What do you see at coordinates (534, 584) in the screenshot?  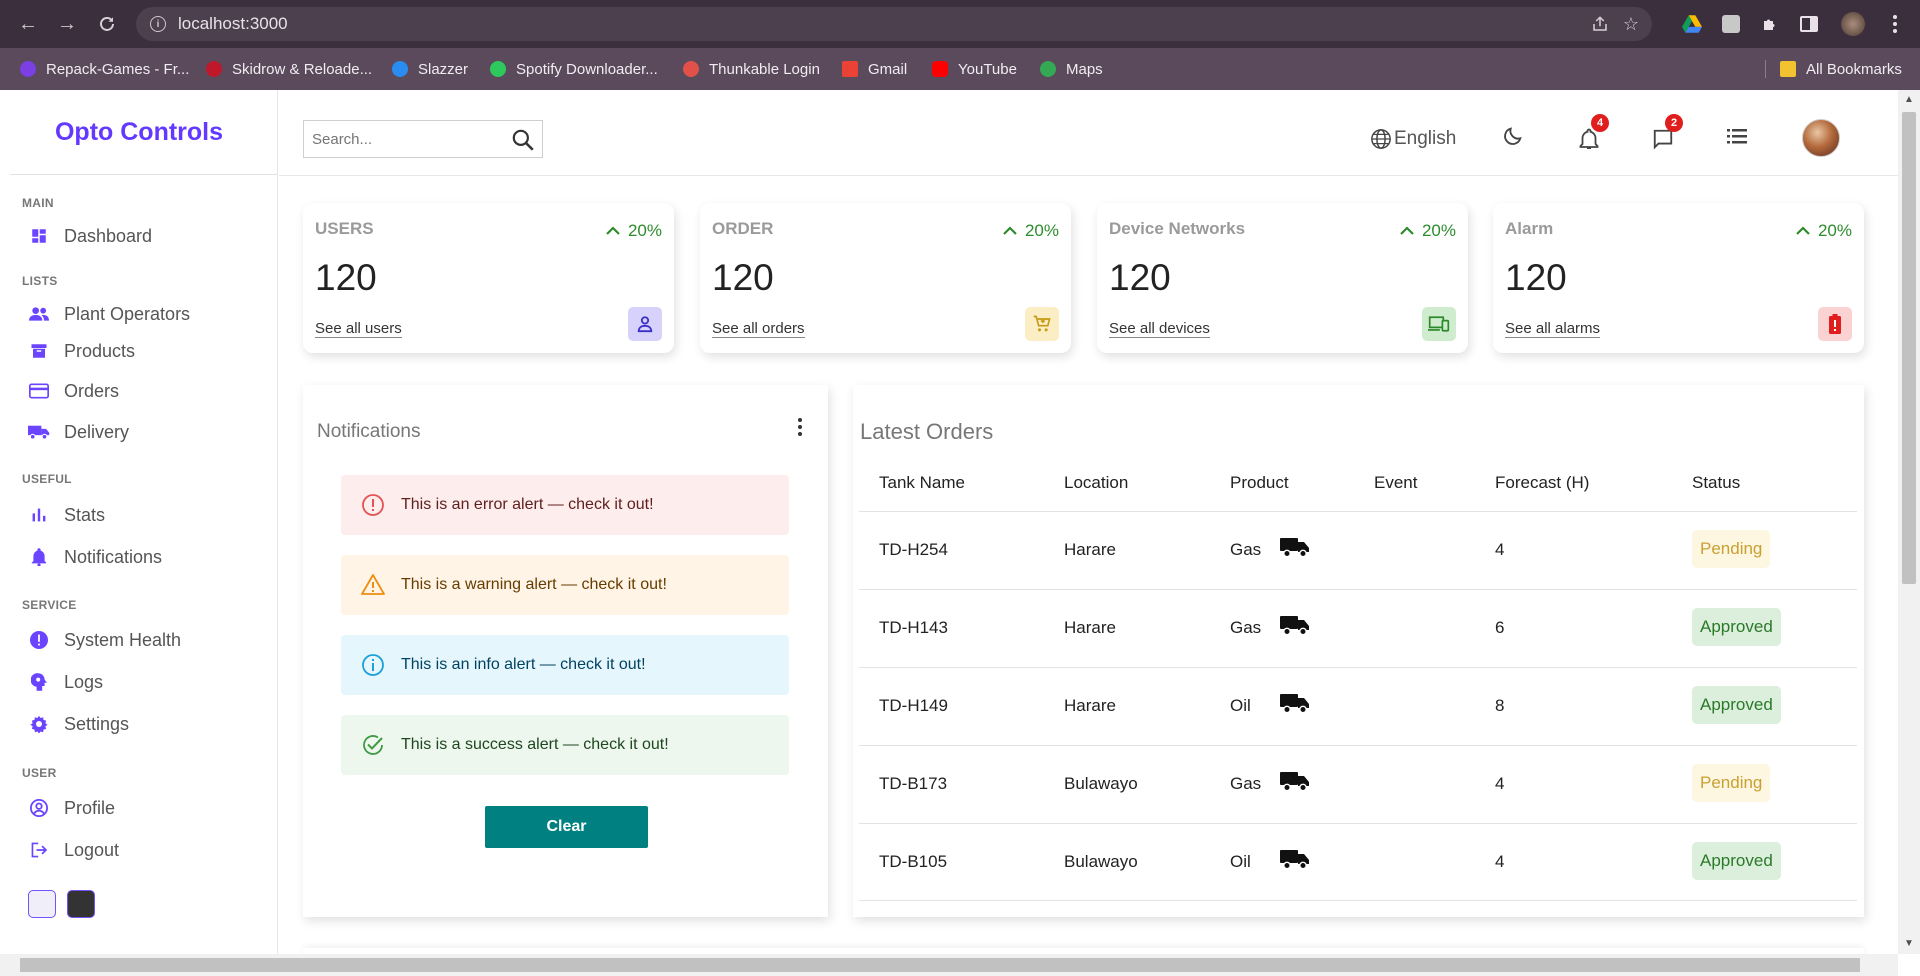 I see `alert-text: This is a warning alert — check it out!` at bounding box center [534, 584].